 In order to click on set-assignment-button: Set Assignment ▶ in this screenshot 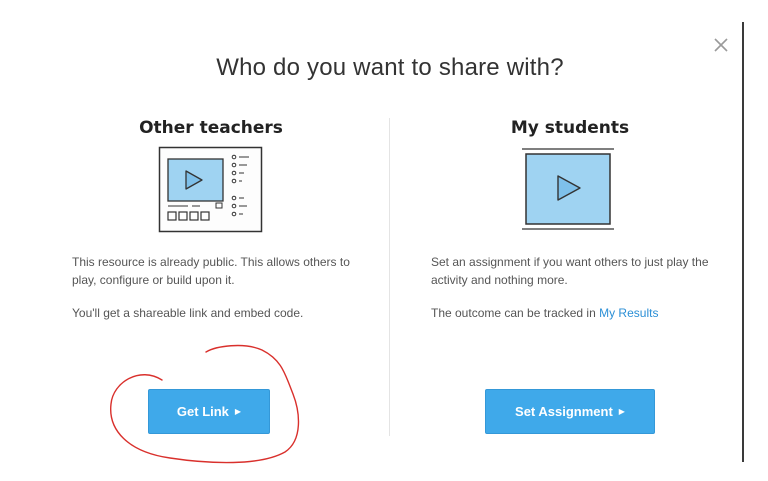, I will do `click(570, 411)`.